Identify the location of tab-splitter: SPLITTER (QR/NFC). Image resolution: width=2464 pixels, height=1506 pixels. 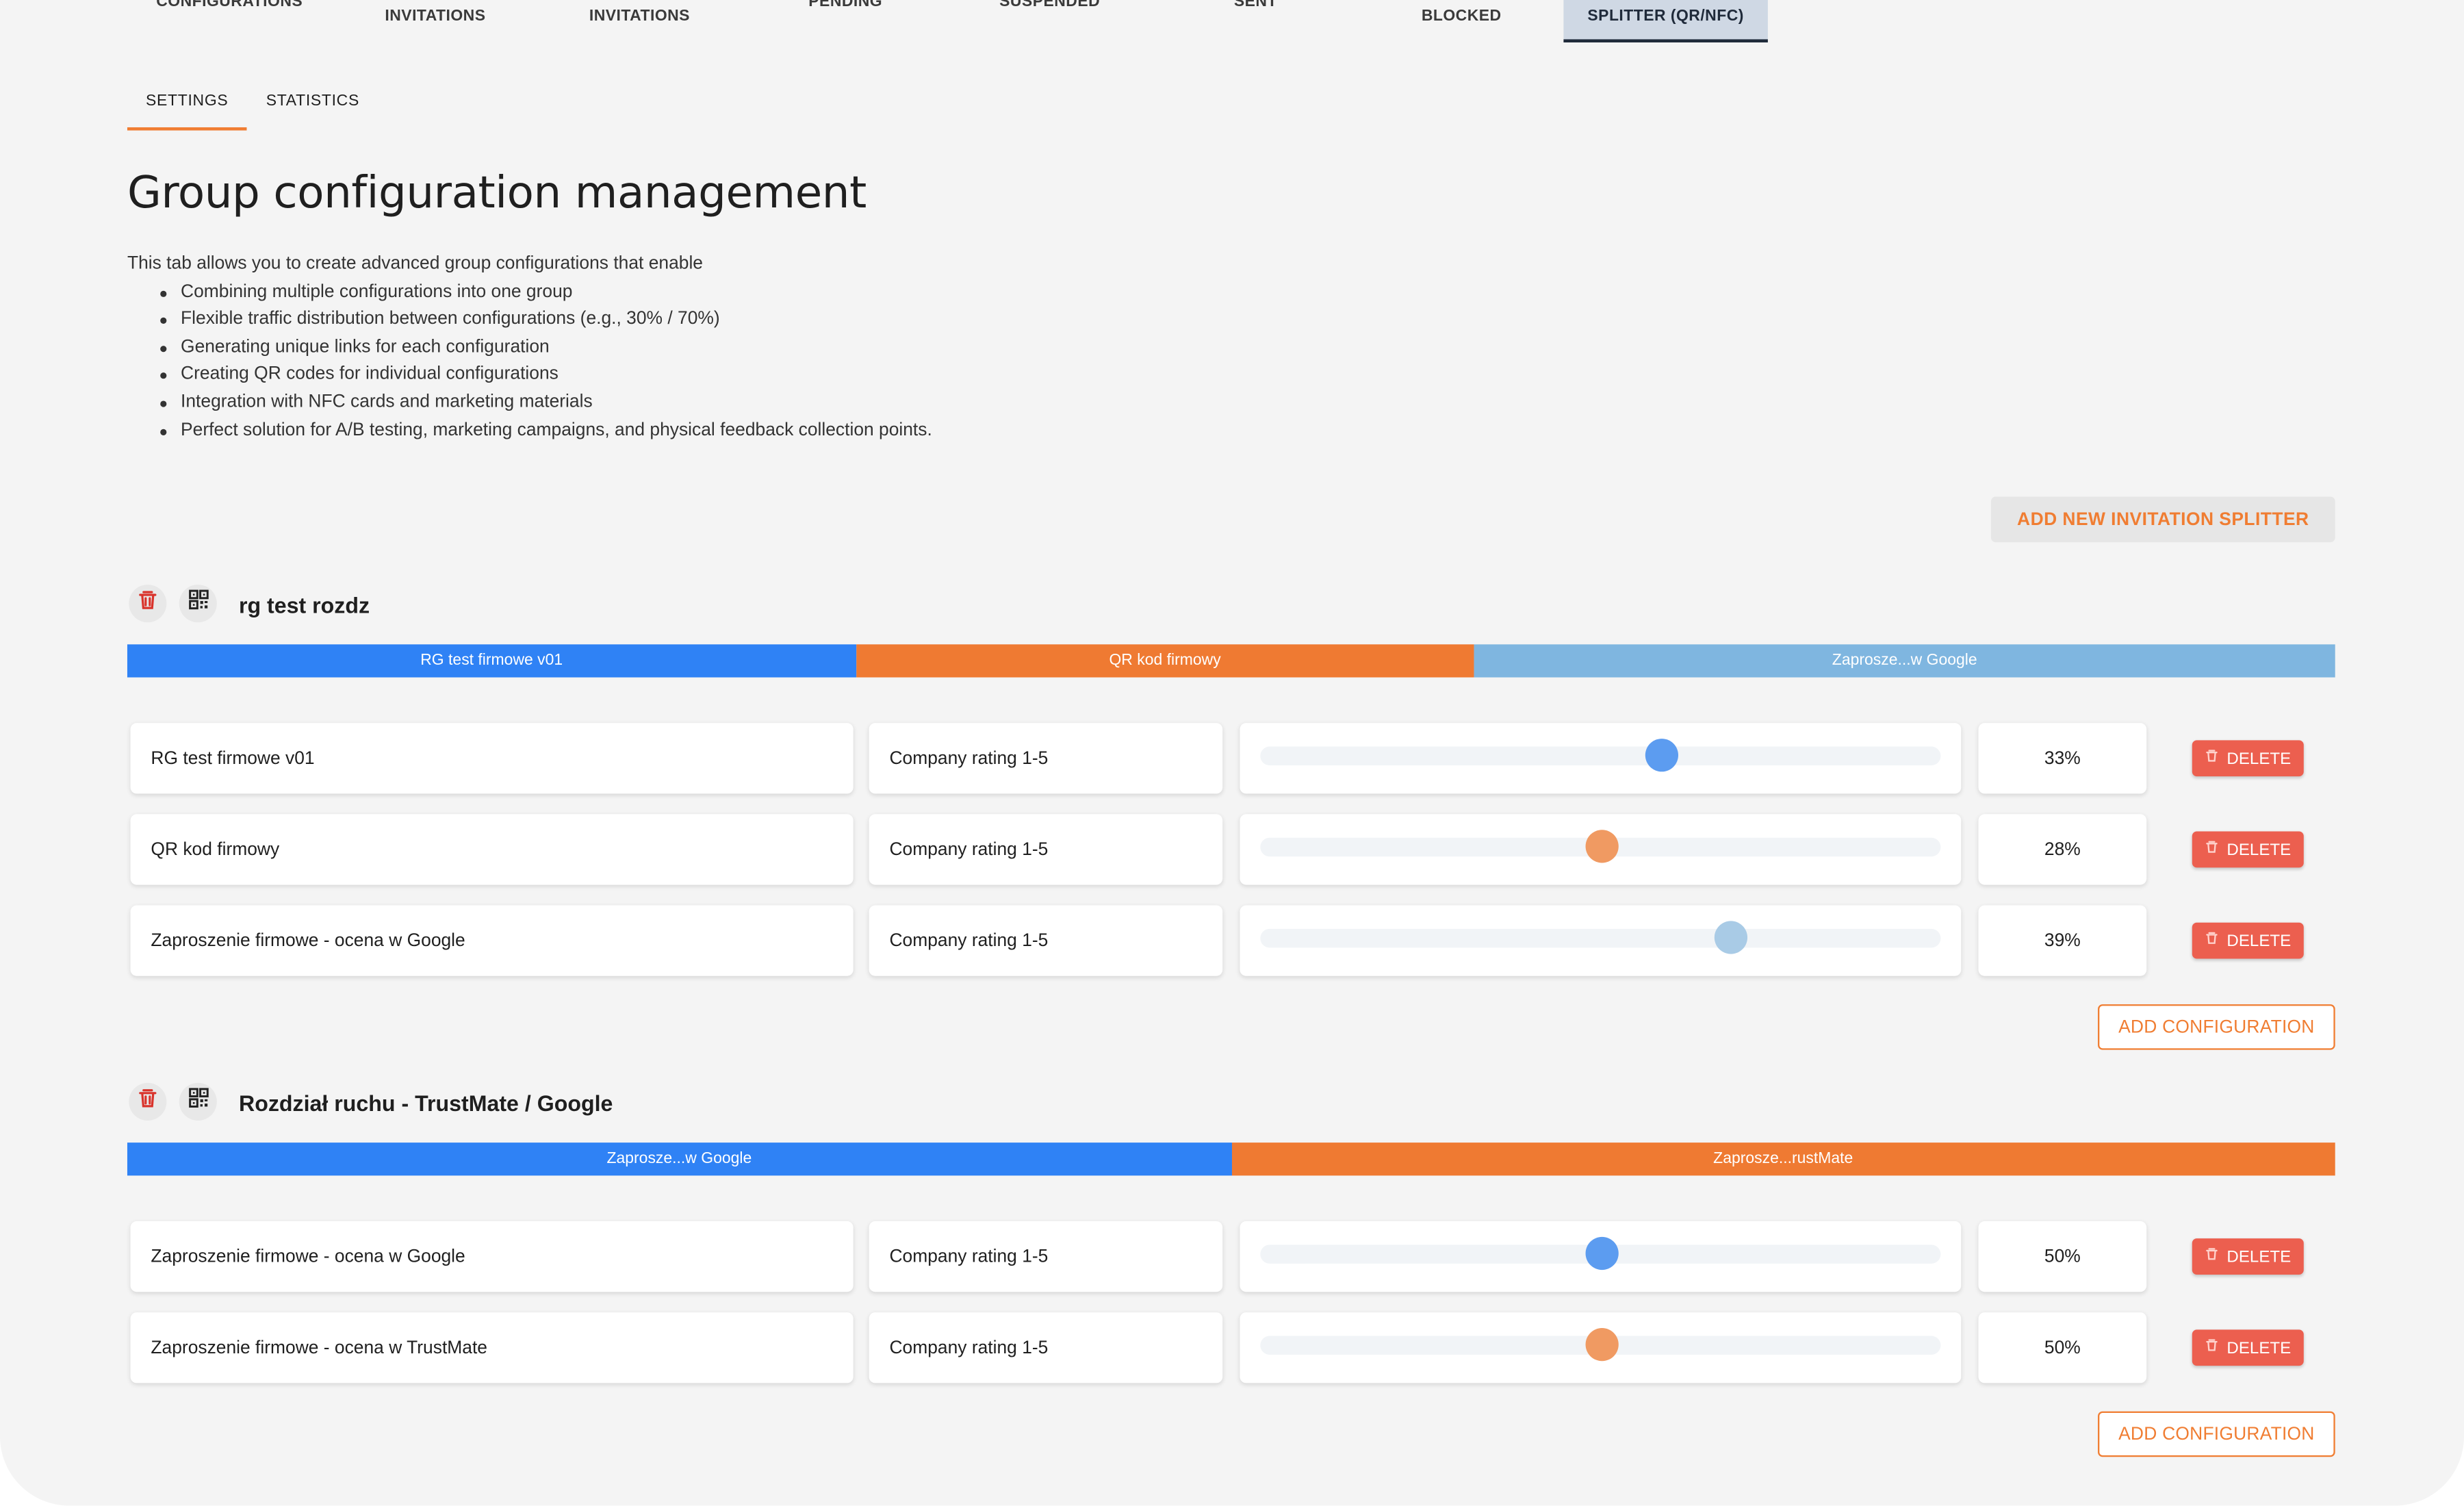
(1665, 21).